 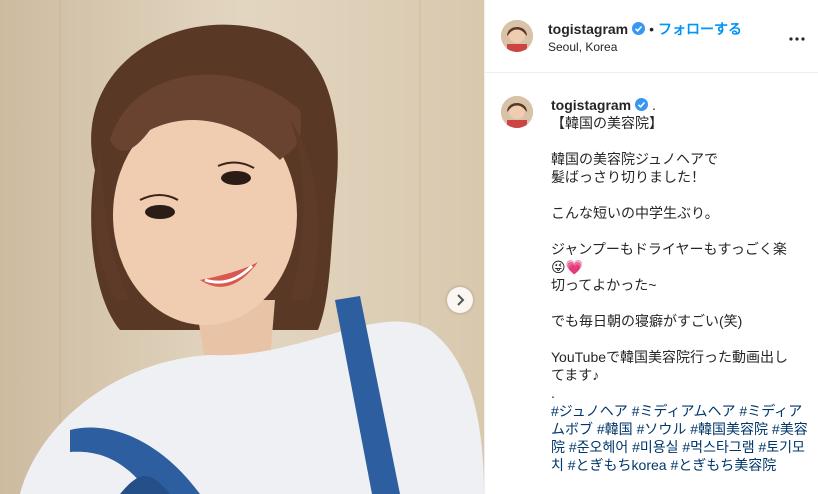 I want to click on header-title-row: togistagram • フォローする, so click(x=645, y=29).